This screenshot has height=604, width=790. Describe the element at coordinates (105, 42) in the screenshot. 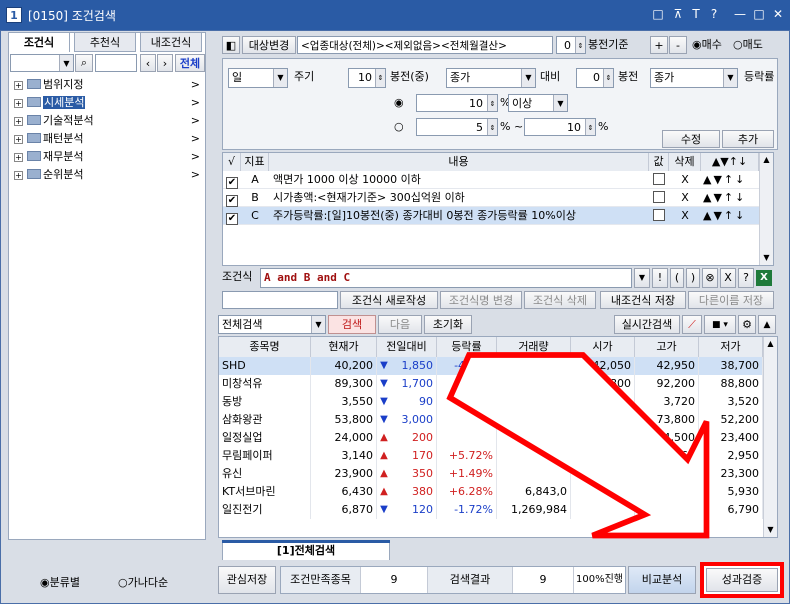

I see `tab-recommended: 추천식` at that location.